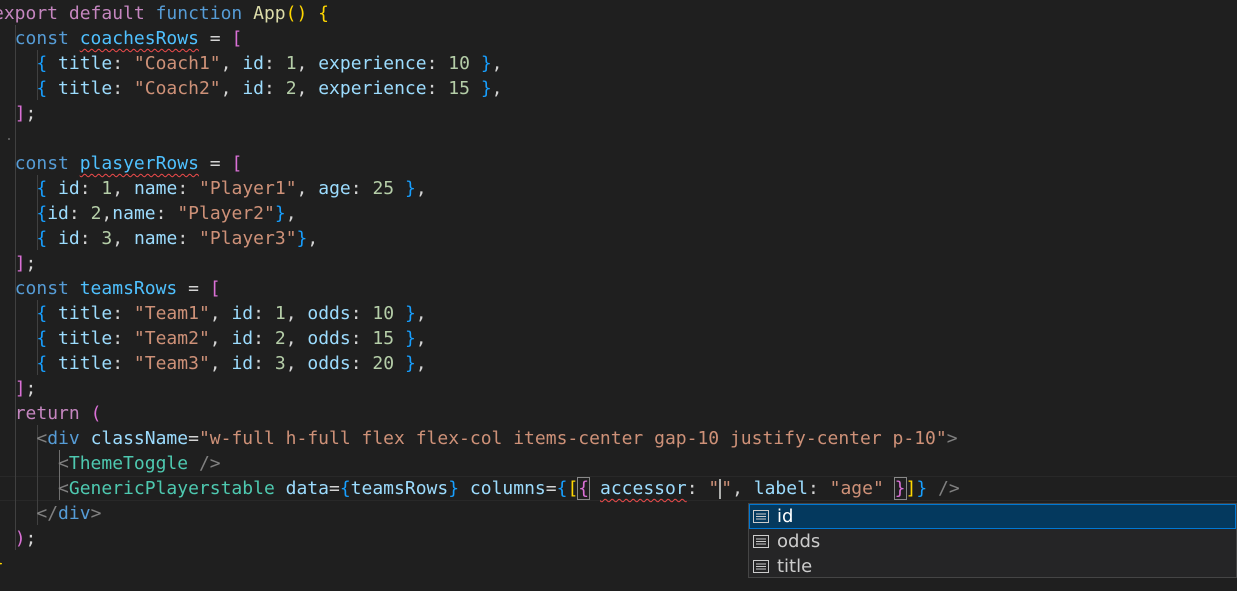 The height and width of the screenshot is (591, 1237). Describe the element at coordinates (51, 413) in the screenshot. I see `code-line: return (` at that location.